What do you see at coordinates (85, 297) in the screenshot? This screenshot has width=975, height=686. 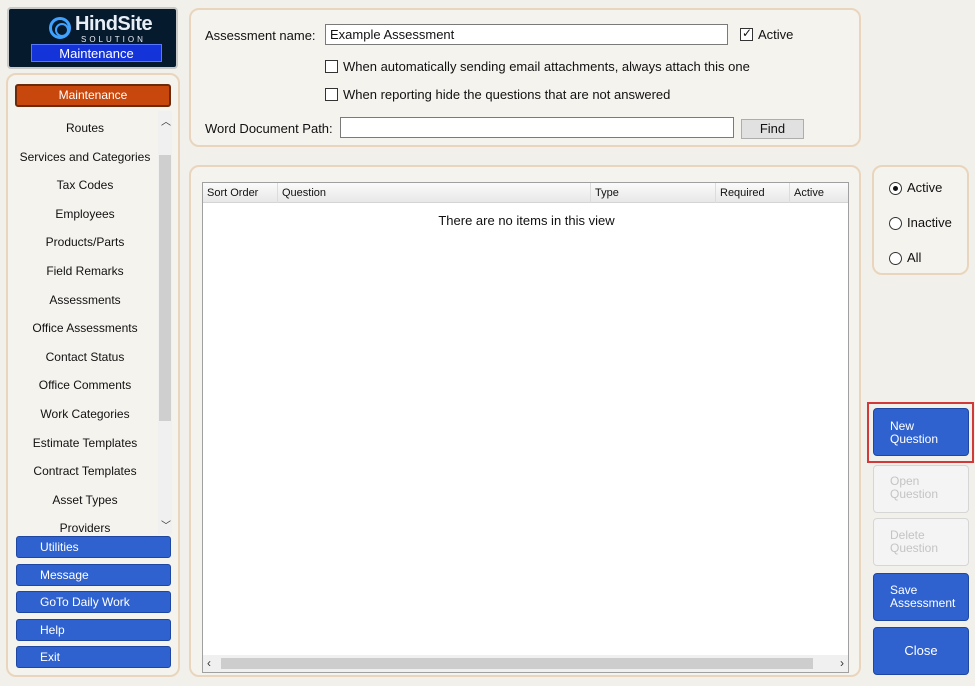 I see `sidebar-item-assessments: Assessments` at bounding box center [85, 297].